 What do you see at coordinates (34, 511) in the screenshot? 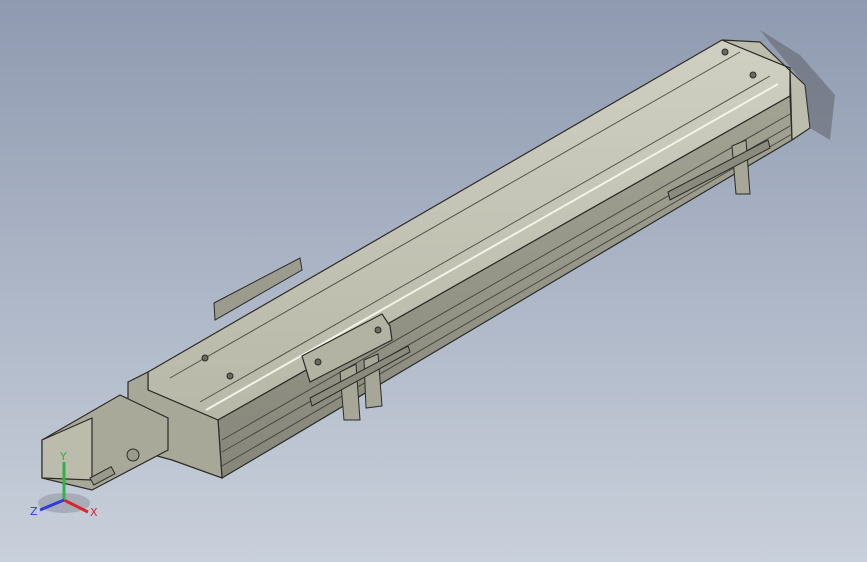
I see `z-axis-label: Z` at bounding box center [34, 511].